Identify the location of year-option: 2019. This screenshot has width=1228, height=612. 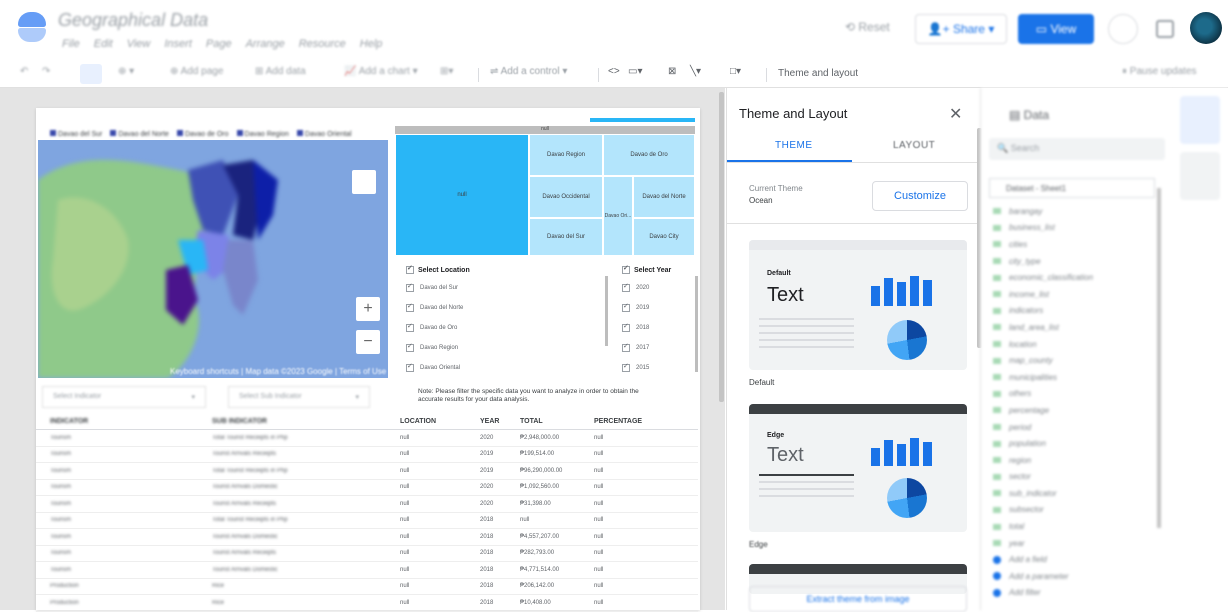
(646, 308).